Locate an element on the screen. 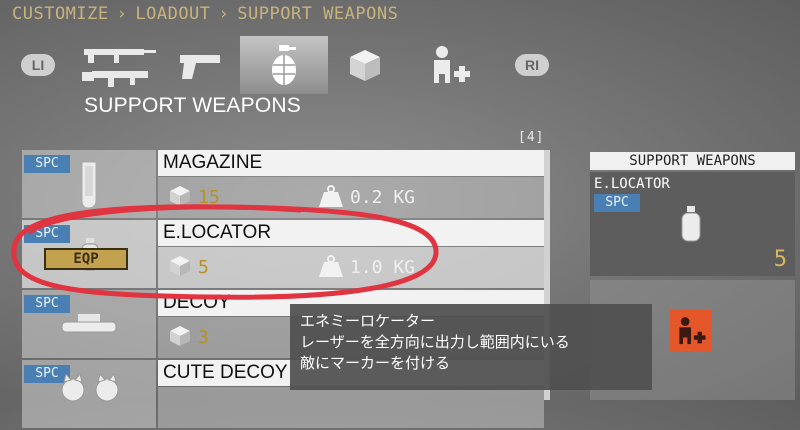 The height and width of the screenshot is (430, 800). right-bumper-label: RI is located at coordinates (532, 65).